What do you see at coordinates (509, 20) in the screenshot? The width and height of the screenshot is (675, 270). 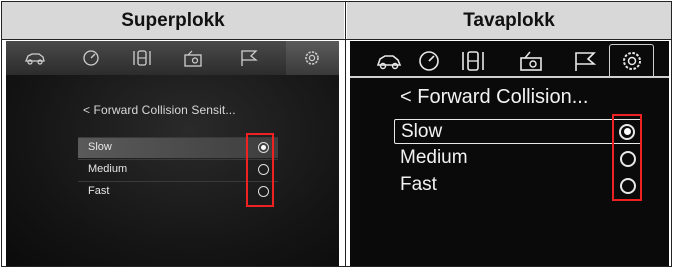 I see `column-header-tava: Tavaplokk` at bounding box center [509, 20].